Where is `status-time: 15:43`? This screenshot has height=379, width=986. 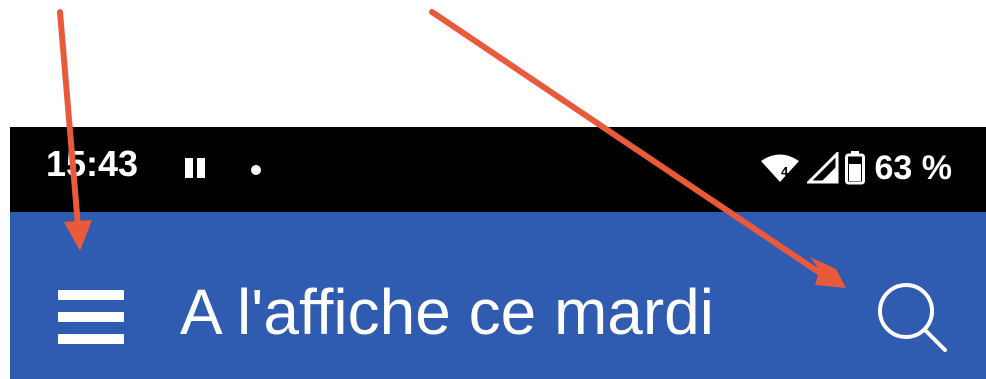 status-time: 15:43 is located at coordinates (92, 163).